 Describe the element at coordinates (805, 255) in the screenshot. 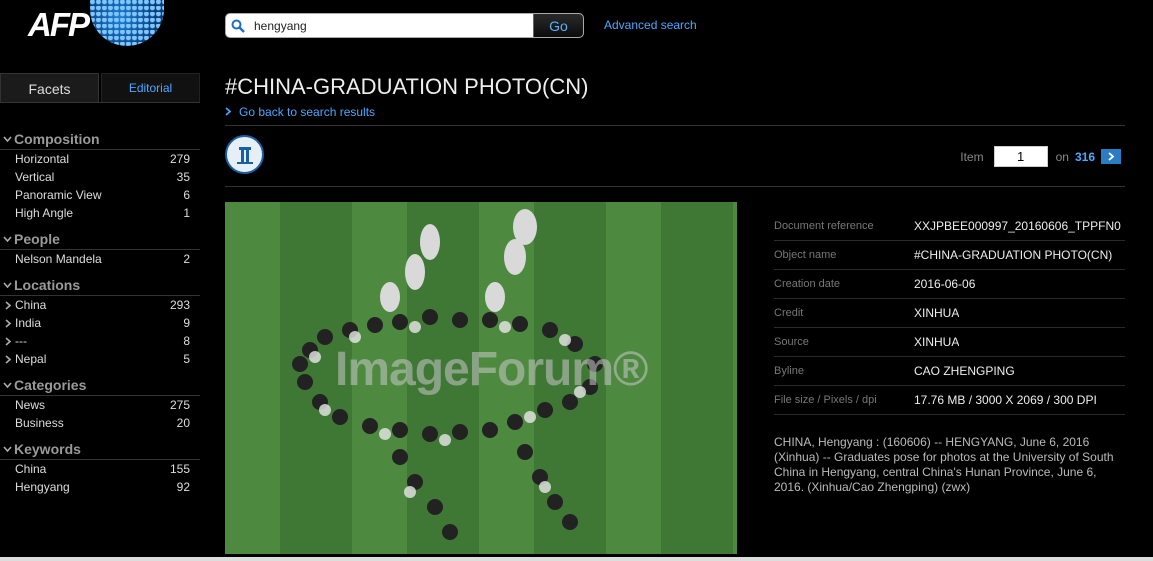

I see `meta-key: Object name` at that location.